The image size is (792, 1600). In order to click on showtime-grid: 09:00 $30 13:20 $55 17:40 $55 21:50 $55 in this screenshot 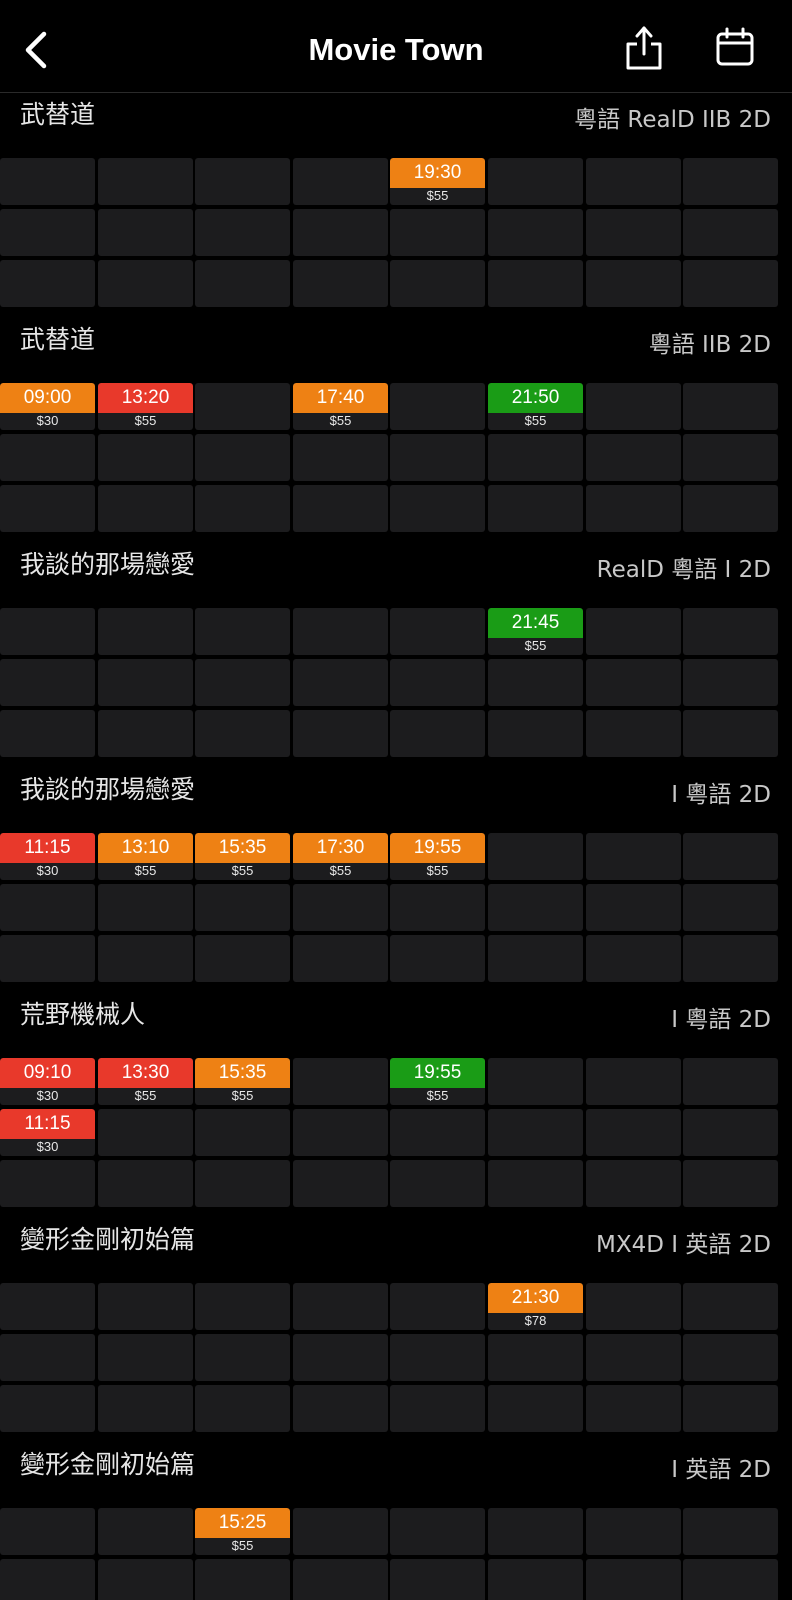, I will do `click(396, 458)`.